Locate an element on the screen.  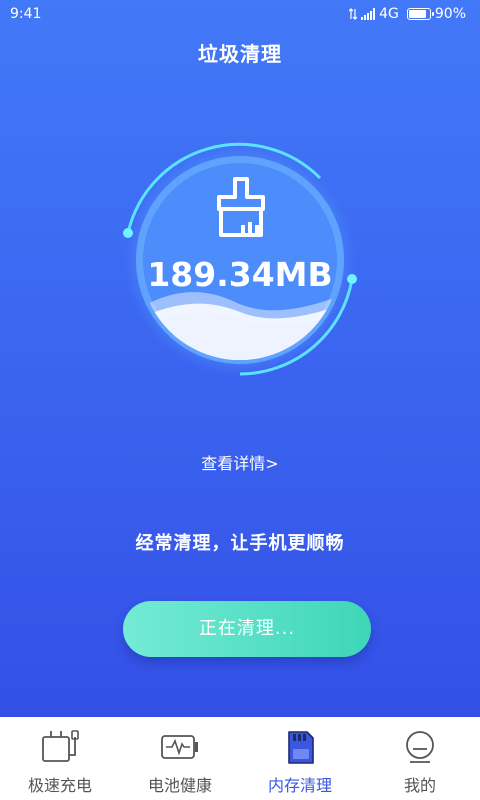
page-title: 垃圾清理 is located at coordinates (240, 54).